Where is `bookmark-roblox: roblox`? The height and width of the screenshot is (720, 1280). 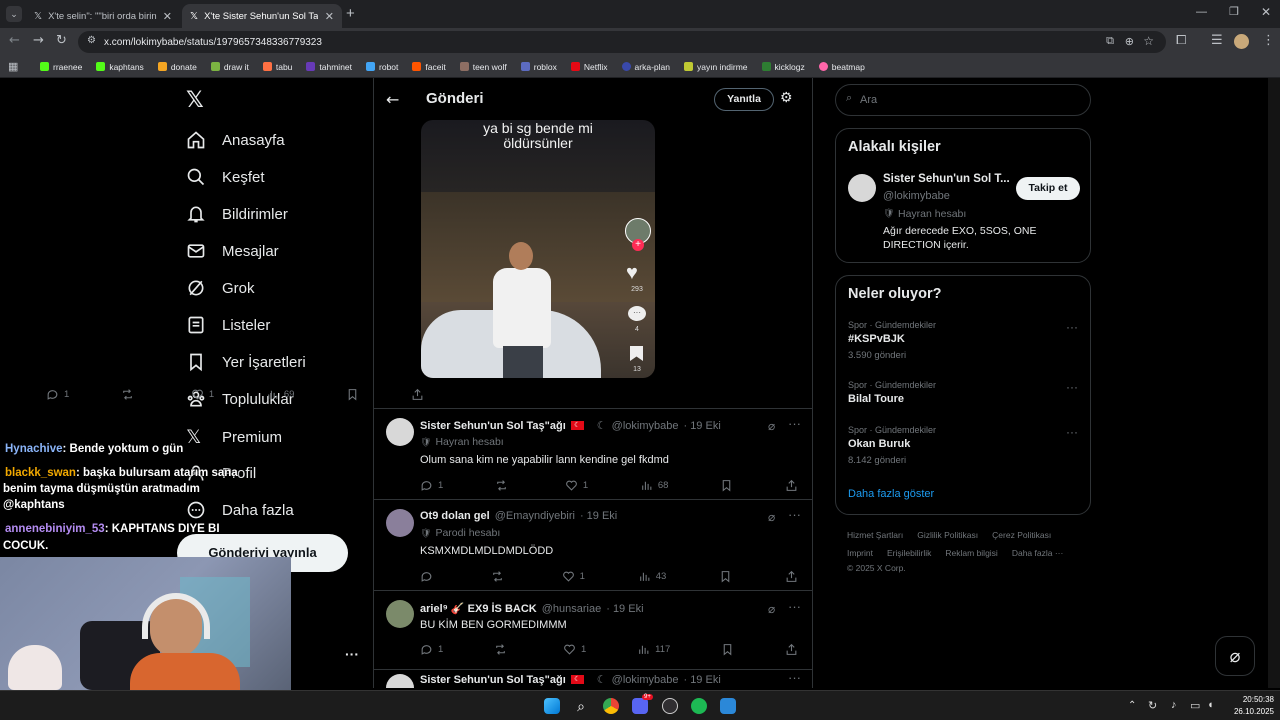
bookmark-roblox: roblox is located at coordinates (538, 67).